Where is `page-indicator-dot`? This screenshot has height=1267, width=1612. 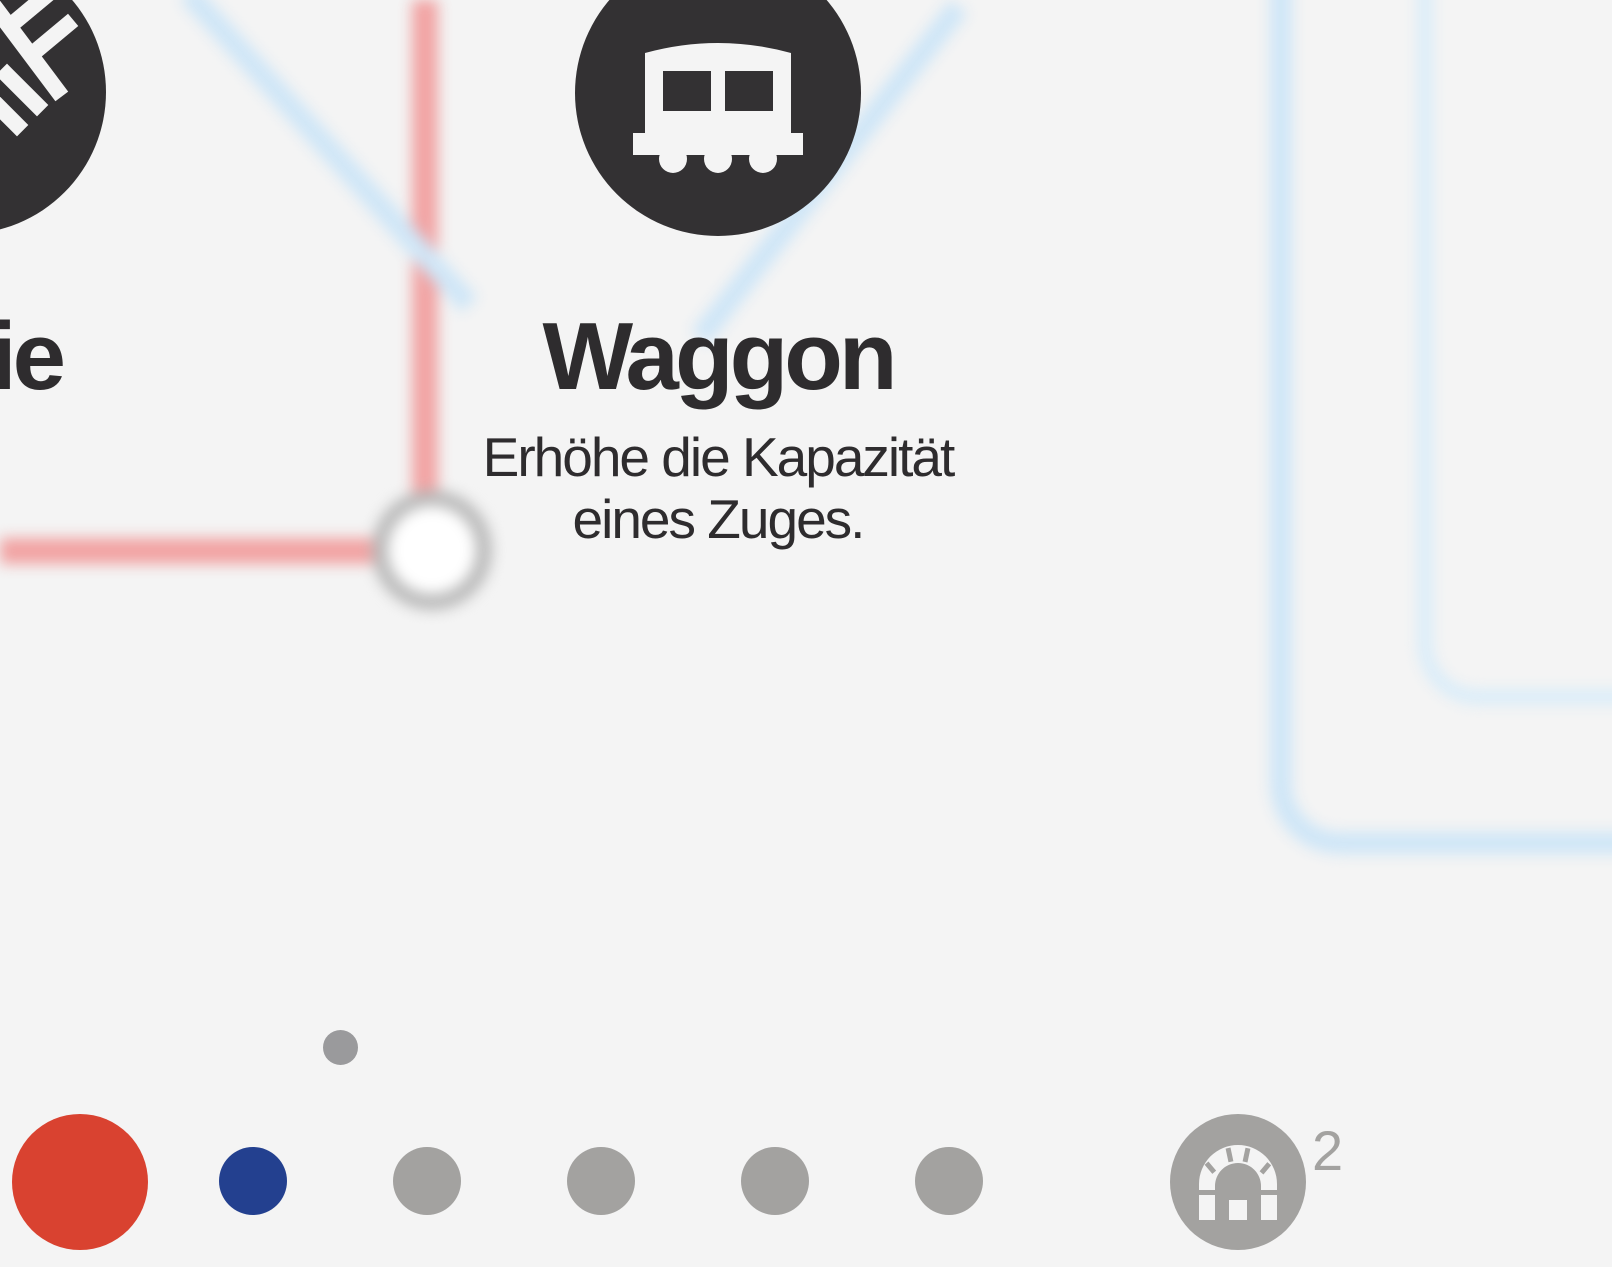
page-indicator-dot is located at coordinates (340, 1047).